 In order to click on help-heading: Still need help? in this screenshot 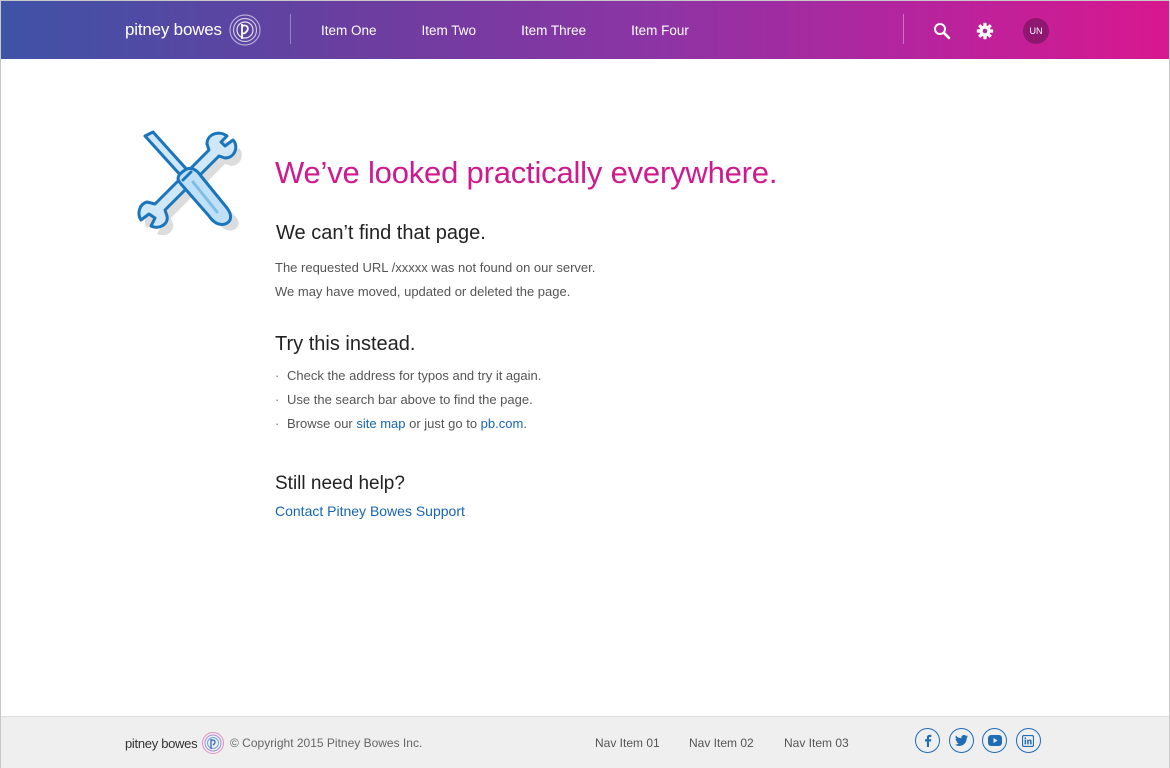, I will do `click(340, 483)`.